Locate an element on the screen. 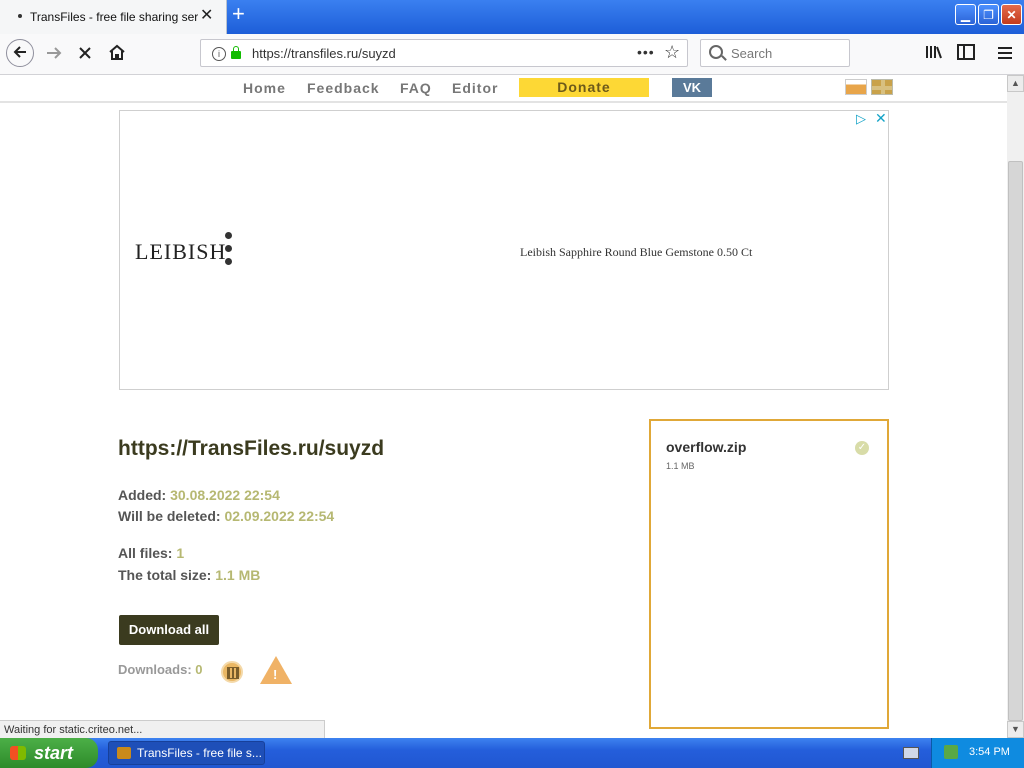 Image resolution: width=1024 pixels, height=768 pixels. deleted-value: 02.09.2022 22:54 is located at coordinates (279, 516).